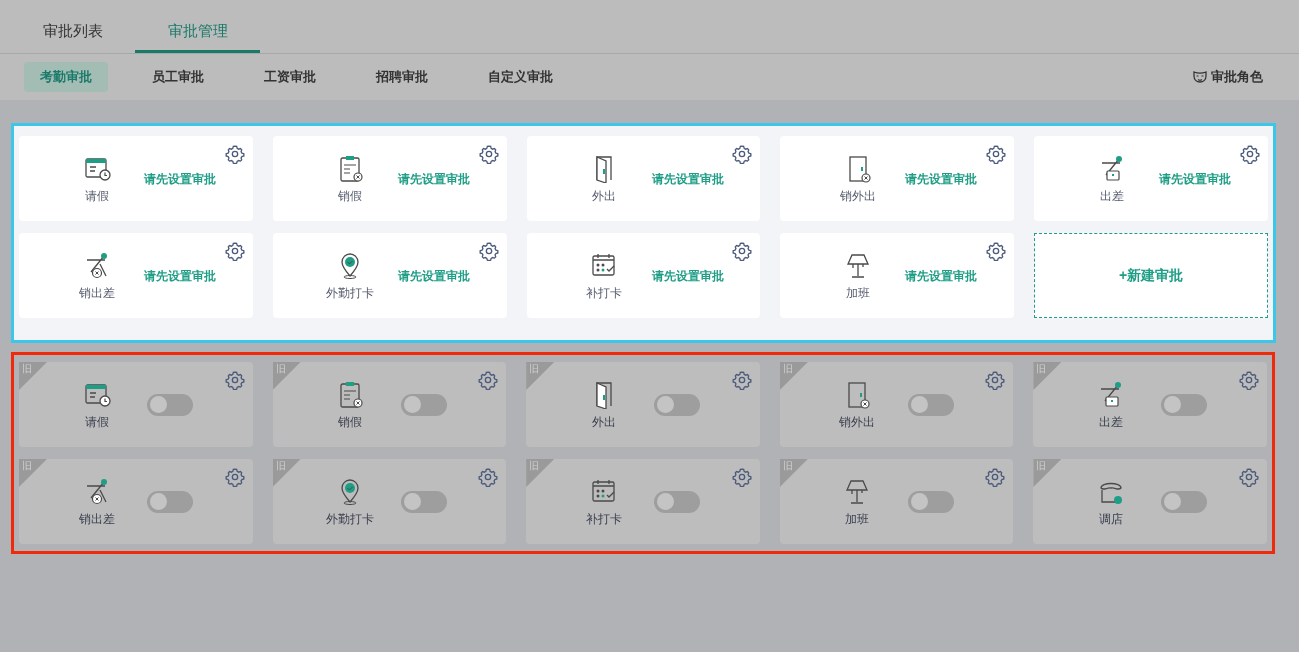  I want to click on approval-card: 销出差 请先设置审批, so click(136, 275).